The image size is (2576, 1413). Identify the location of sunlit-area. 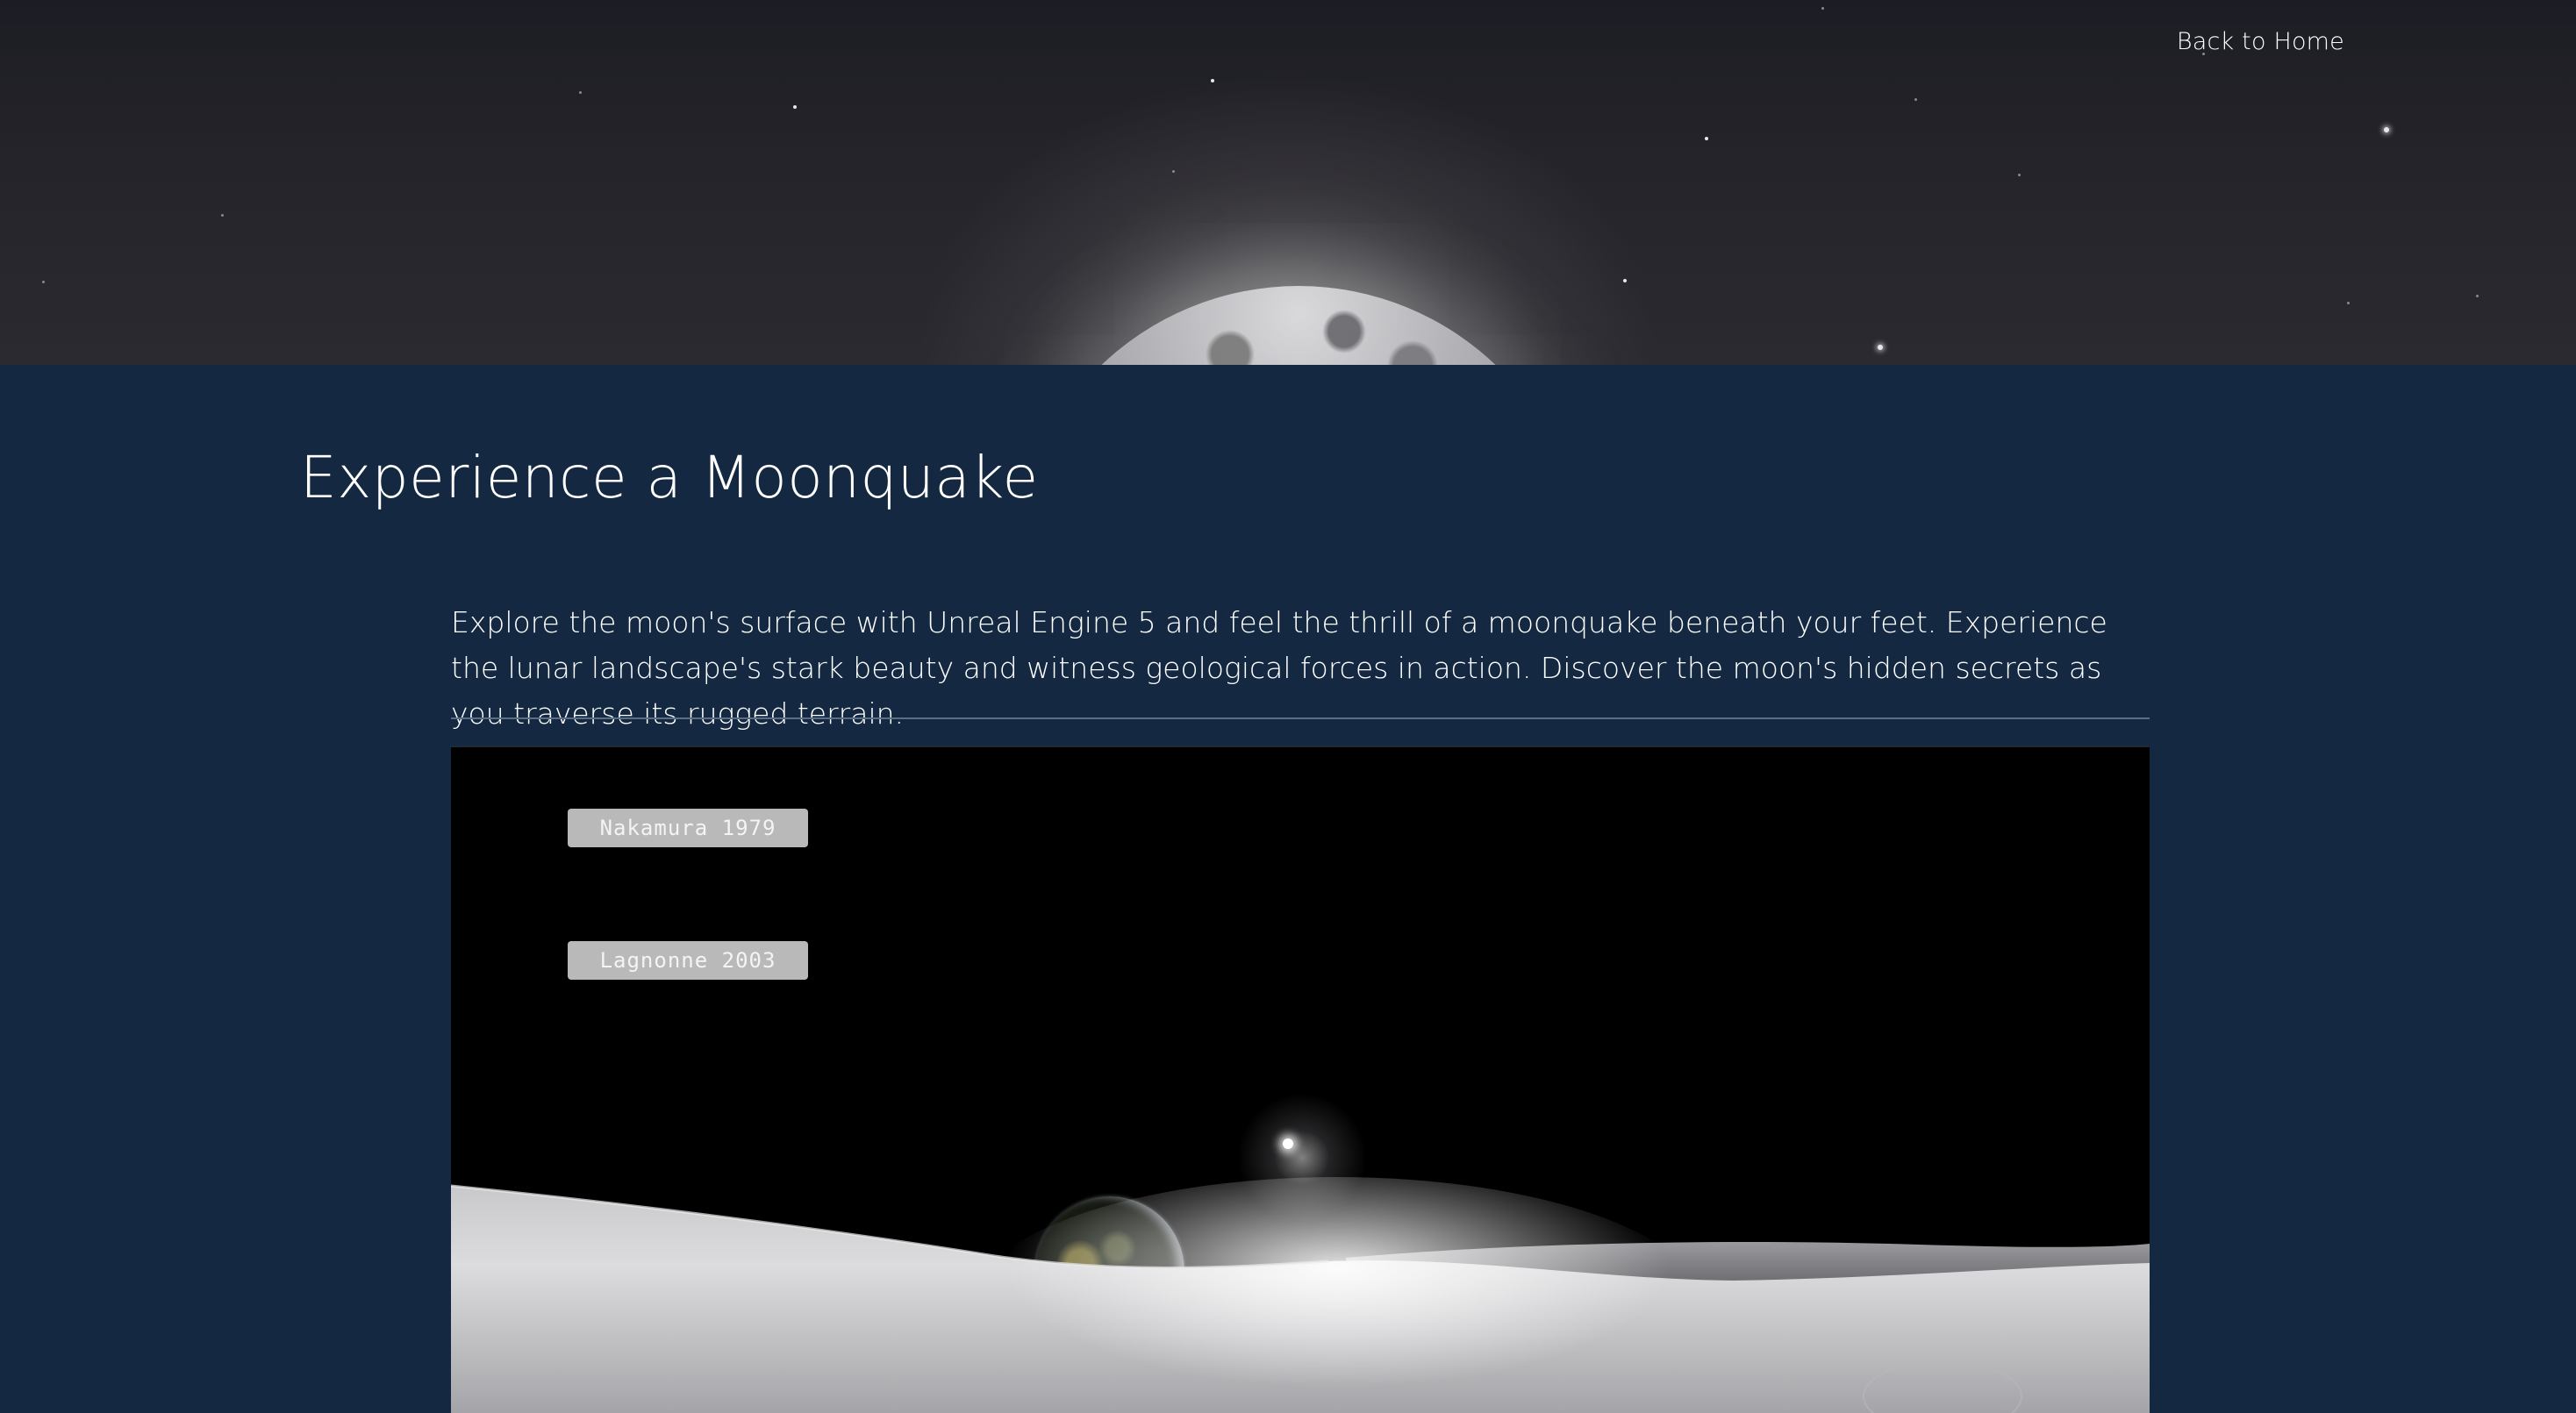
(1337, 1295).